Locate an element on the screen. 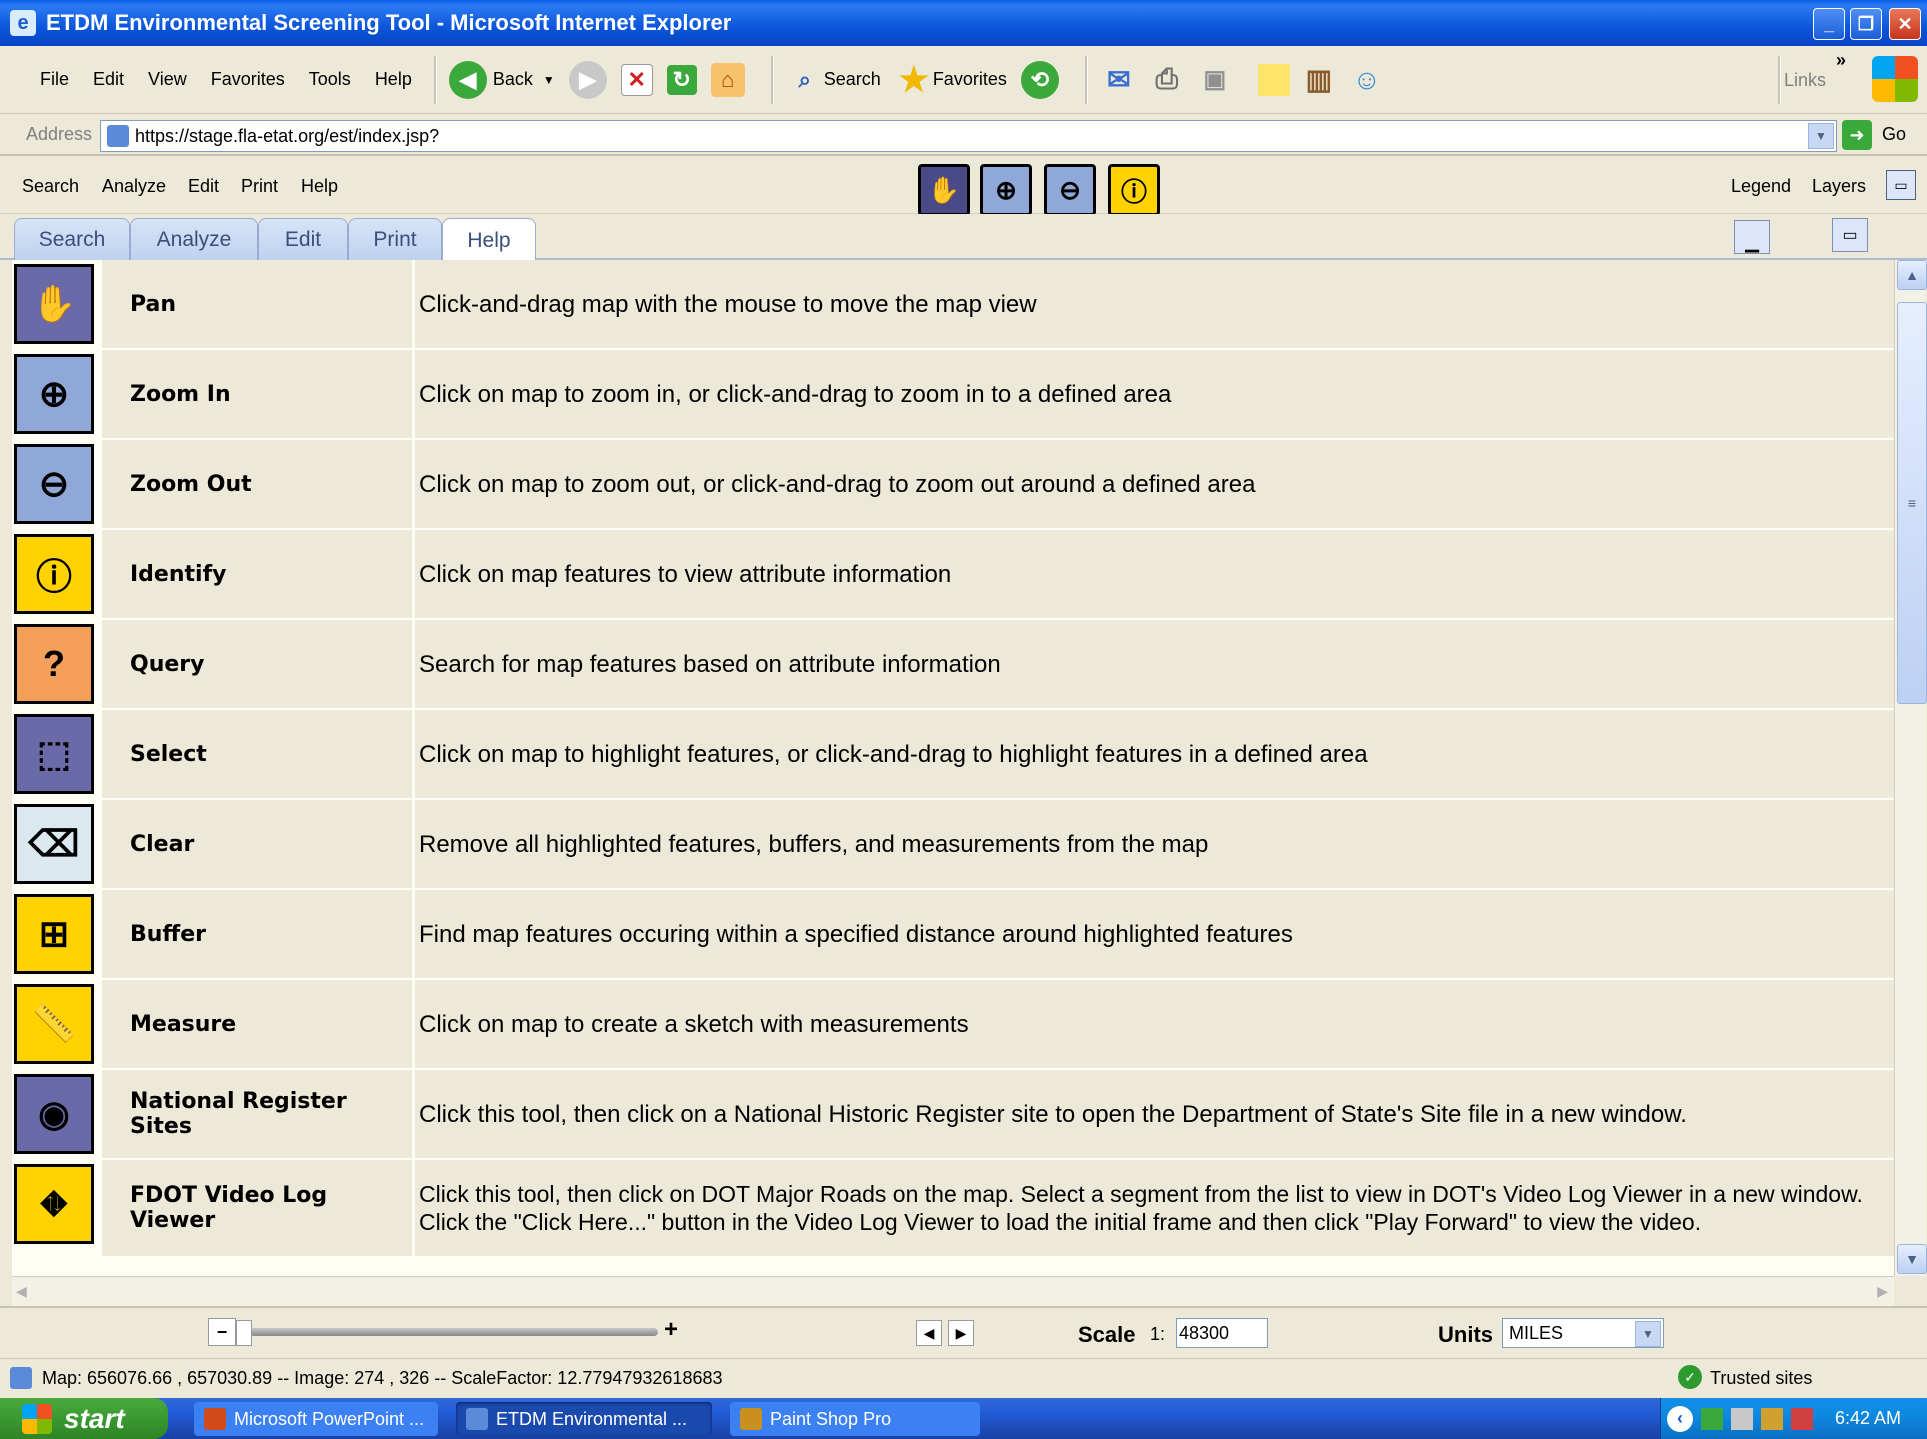 Image resolution: width=1927 pixels, height=1439 pixels. favorites-label: Favorites is located at coordinates (969, 79).